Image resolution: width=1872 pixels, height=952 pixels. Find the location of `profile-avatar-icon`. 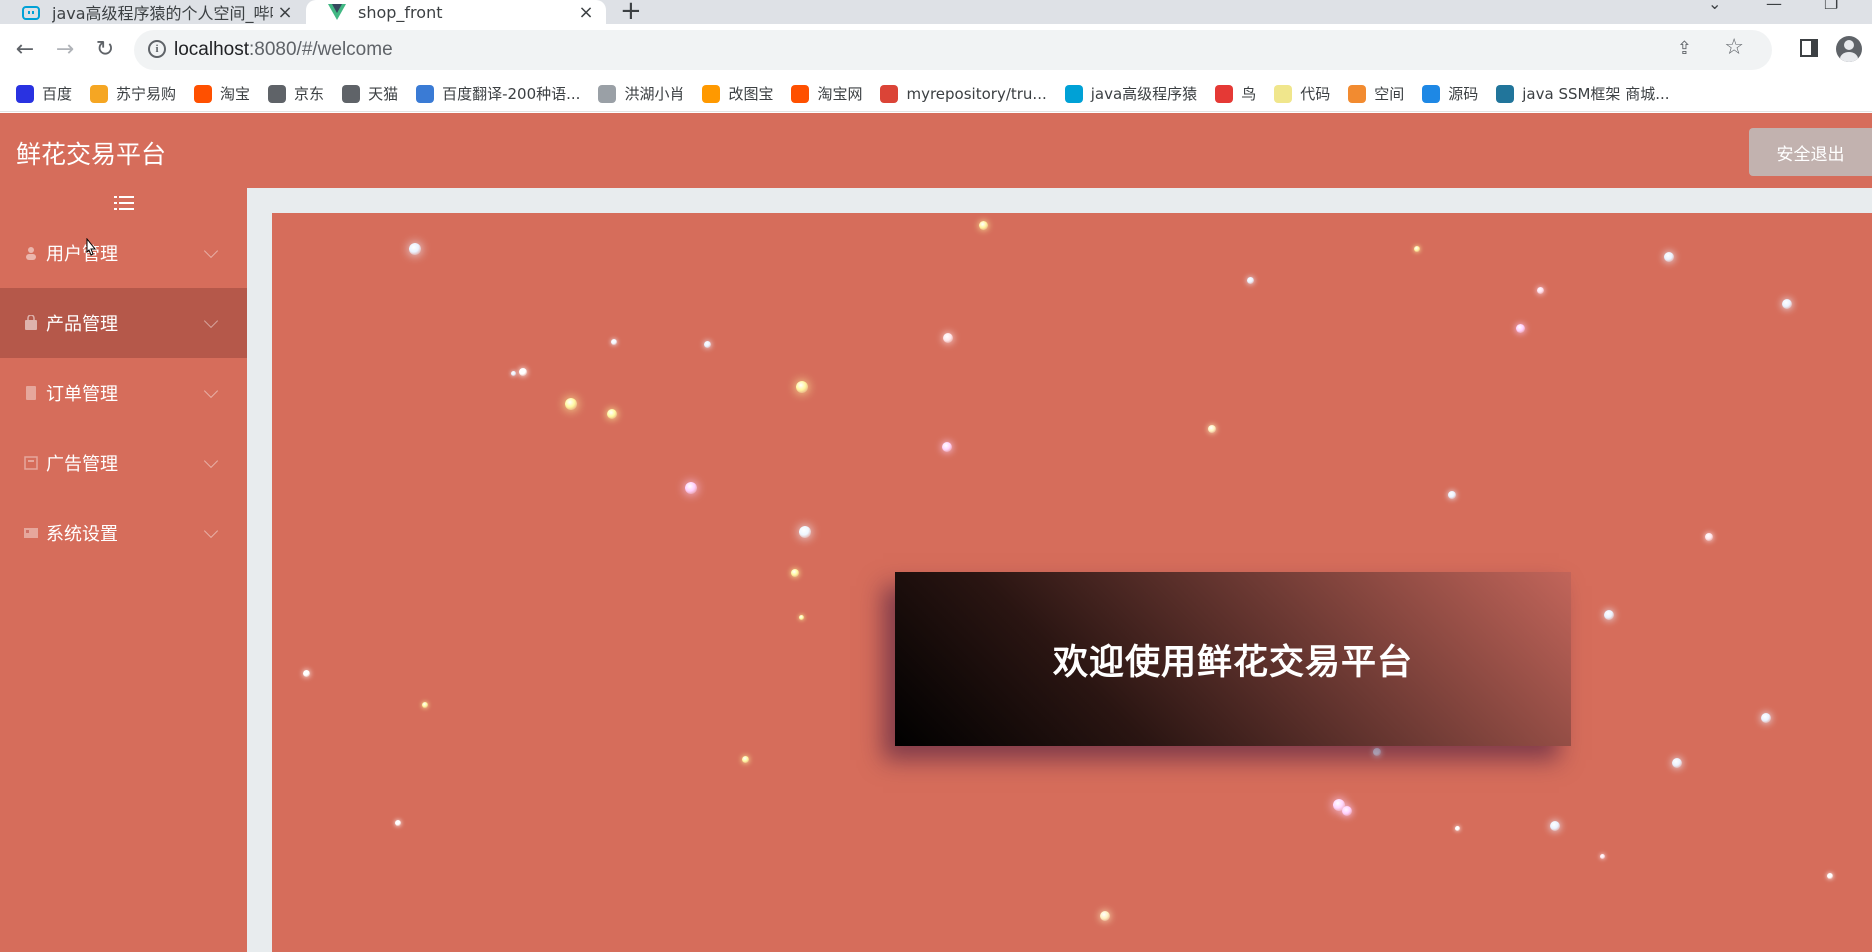

profile-avatar-icon is located at coordinates (1849, 49).